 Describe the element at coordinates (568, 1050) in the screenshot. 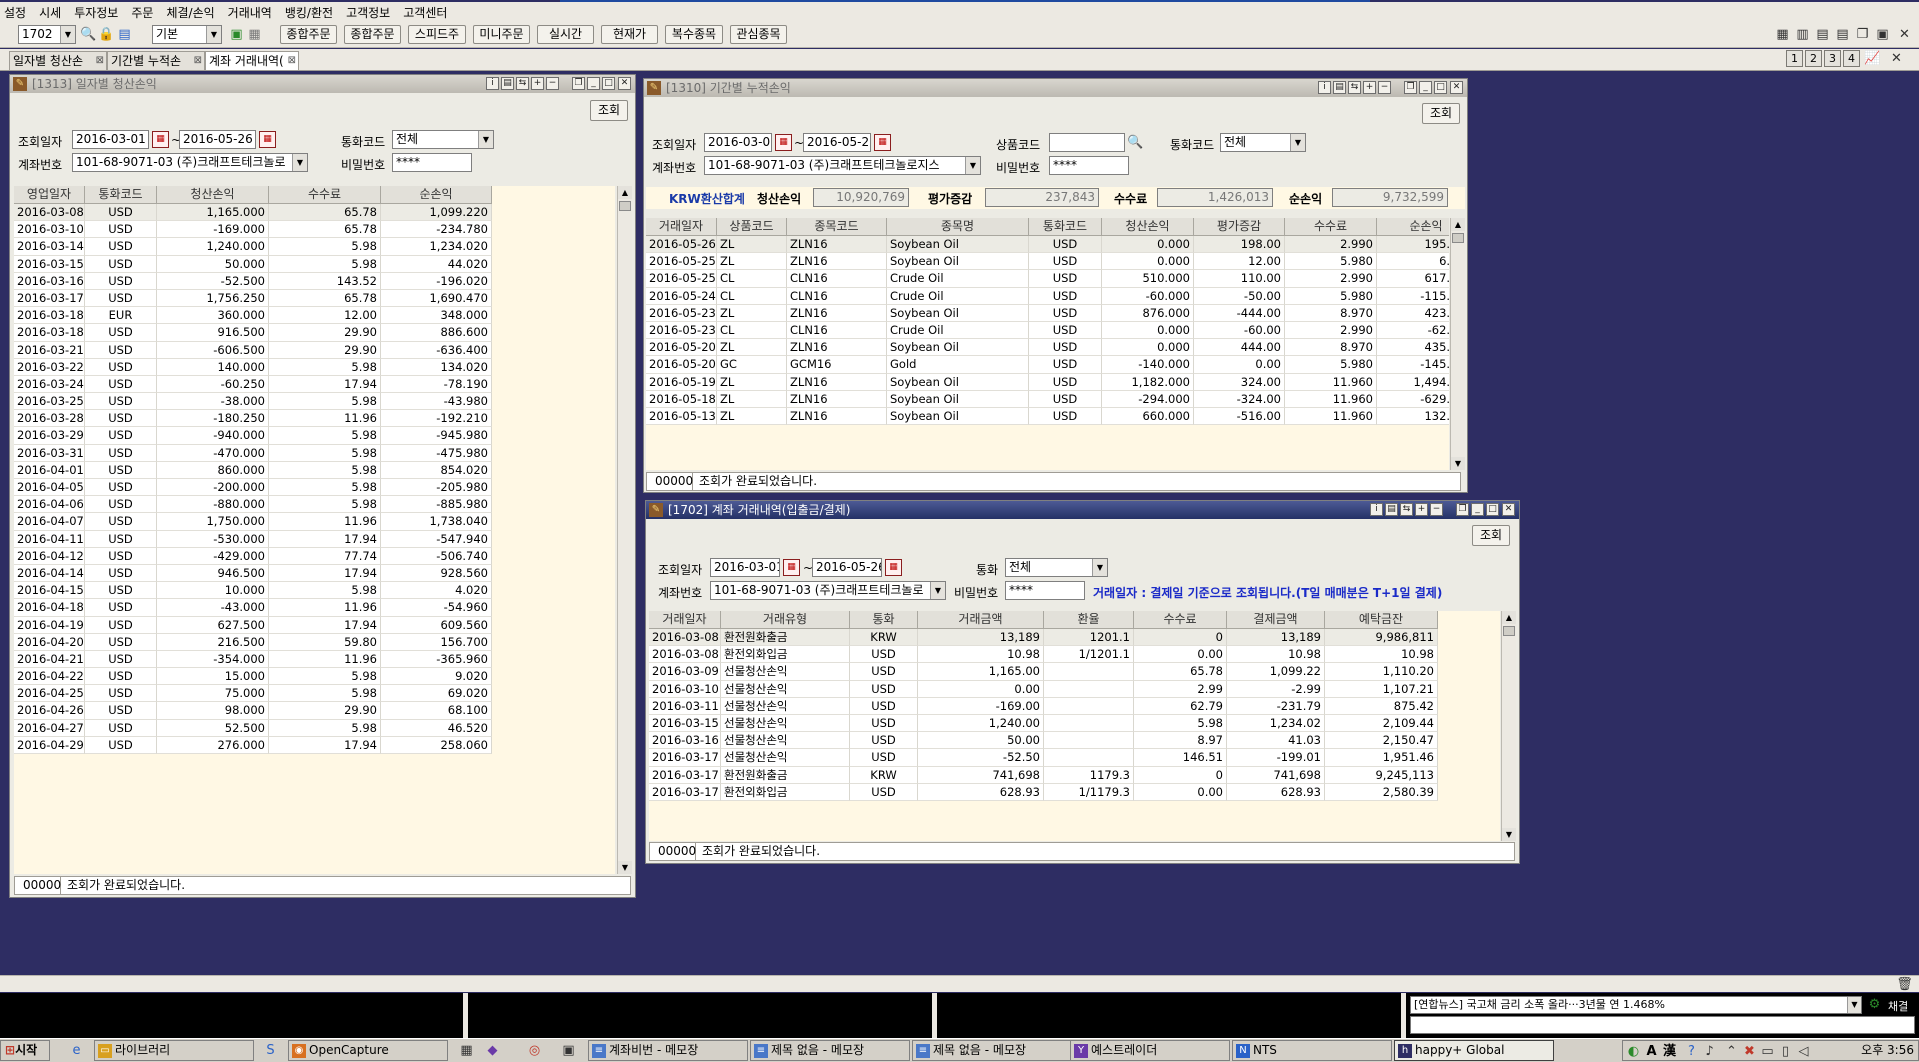

I see `app-icon: ▣` at that location.